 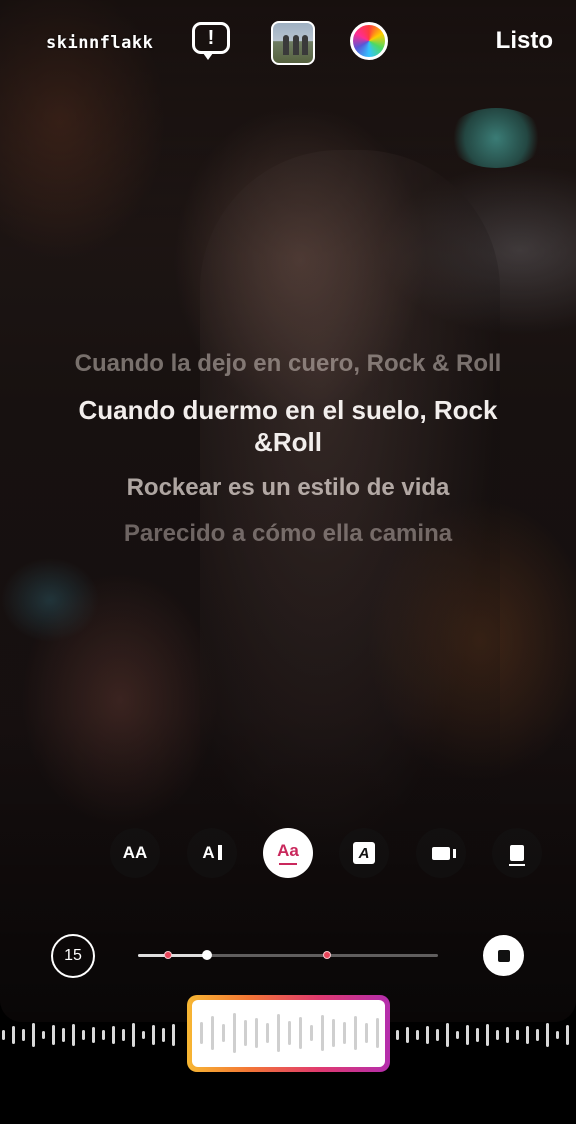 I want to click on text-style-icon: Aa, so click(x=288, y=853).